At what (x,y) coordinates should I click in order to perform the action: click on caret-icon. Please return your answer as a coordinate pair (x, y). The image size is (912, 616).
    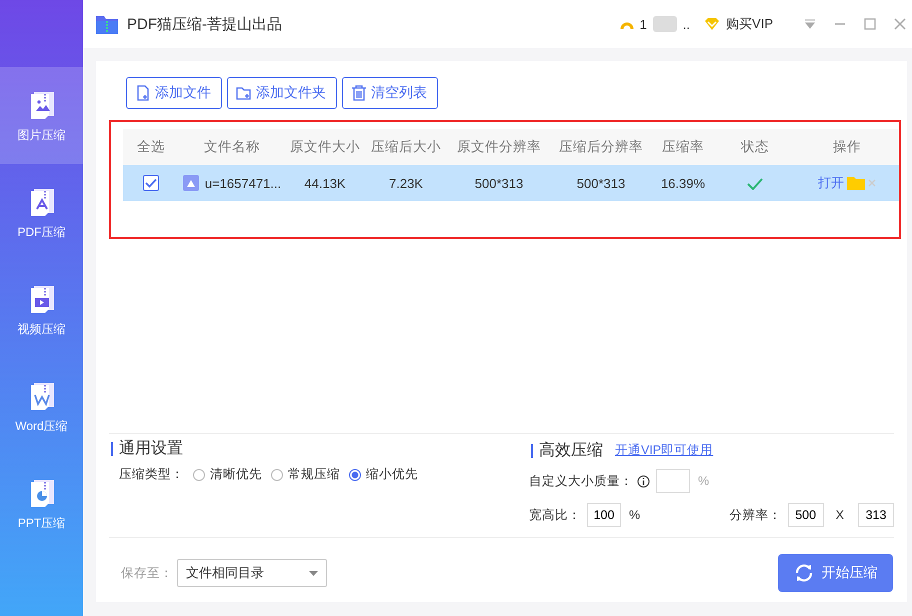
    Looking at the image, I should click on (313, 573).